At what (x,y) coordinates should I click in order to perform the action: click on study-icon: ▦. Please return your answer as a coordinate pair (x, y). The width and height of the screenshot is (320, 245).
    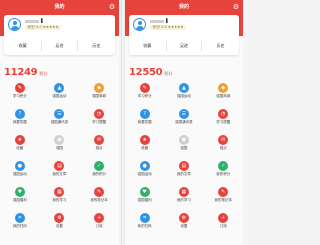
    Looking at the image, I should click on (59, 192).